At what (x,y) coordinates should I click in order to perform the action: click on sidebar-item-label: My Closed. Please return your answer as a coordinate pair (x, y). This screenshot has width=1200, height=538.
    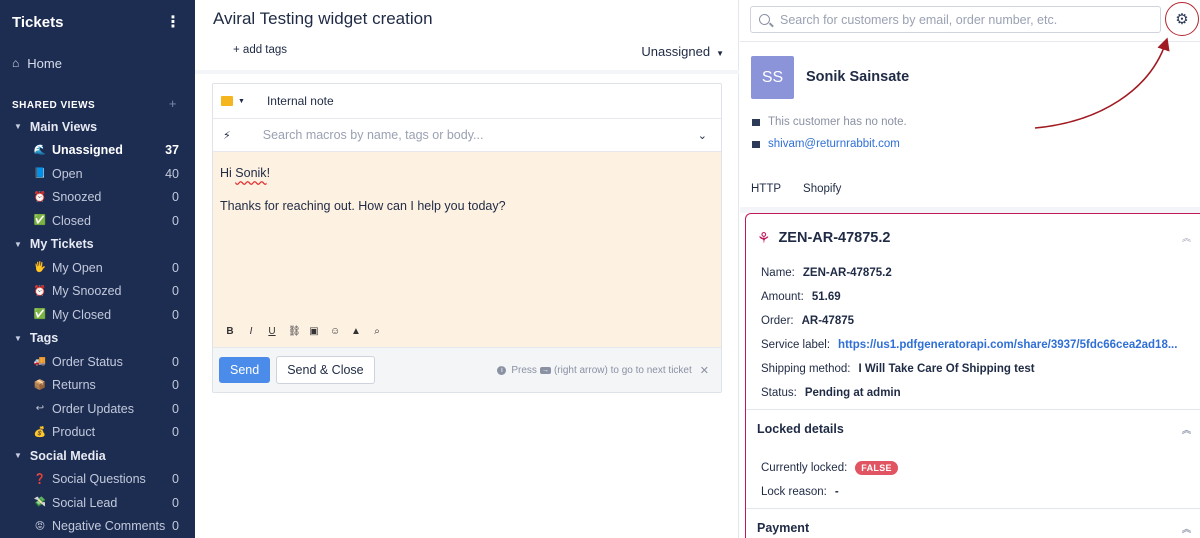
    Looking at the image, I should click on (82, 314).